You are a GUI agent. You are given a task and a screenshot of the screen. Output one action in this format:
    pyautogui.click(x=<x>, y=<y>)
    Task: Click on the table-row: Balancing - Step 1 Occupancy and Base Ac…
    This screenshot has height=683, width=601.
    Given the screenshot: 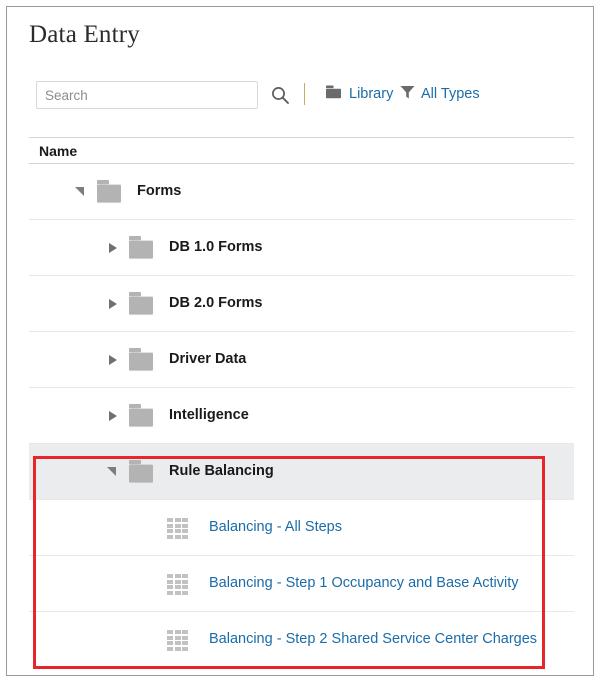 What is the action you would take?
    pyautogui.click(x=301, y=584)
    